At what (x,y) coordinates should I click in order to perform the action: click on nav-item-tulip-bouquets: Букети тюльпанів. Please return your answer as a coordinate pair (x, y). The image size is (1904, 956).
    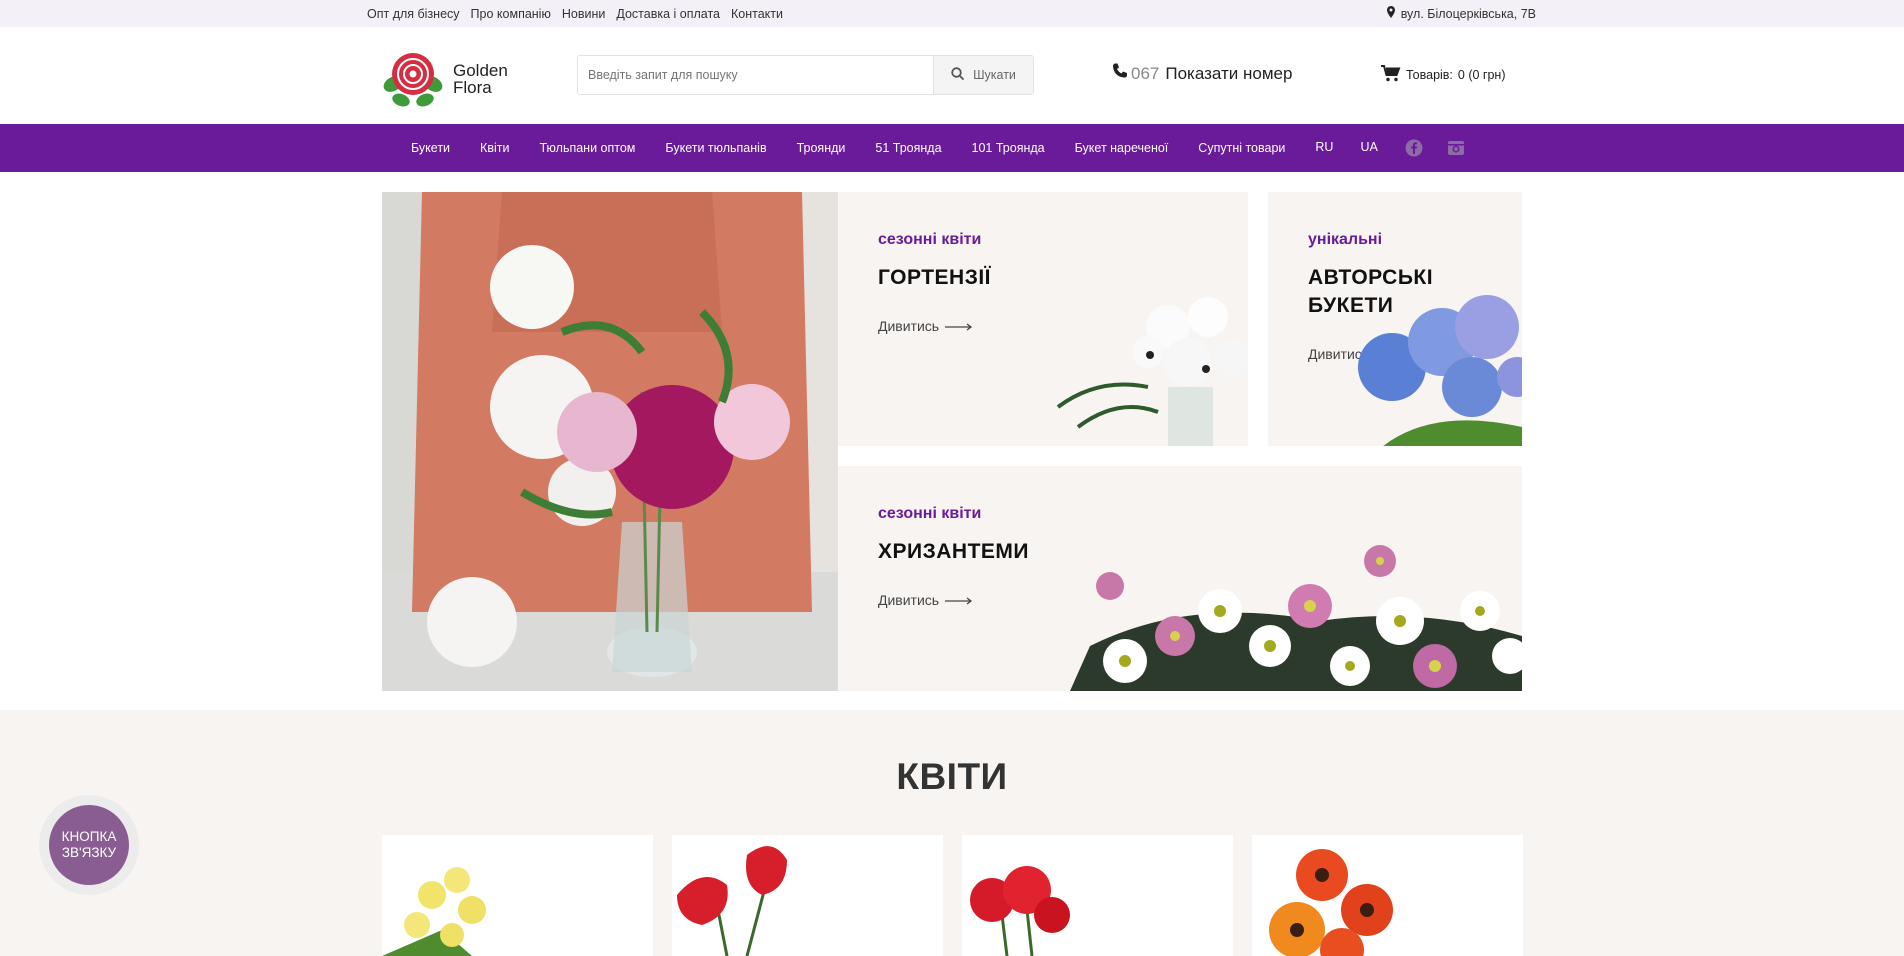
    Looking at the image, I should click on (715, 148).